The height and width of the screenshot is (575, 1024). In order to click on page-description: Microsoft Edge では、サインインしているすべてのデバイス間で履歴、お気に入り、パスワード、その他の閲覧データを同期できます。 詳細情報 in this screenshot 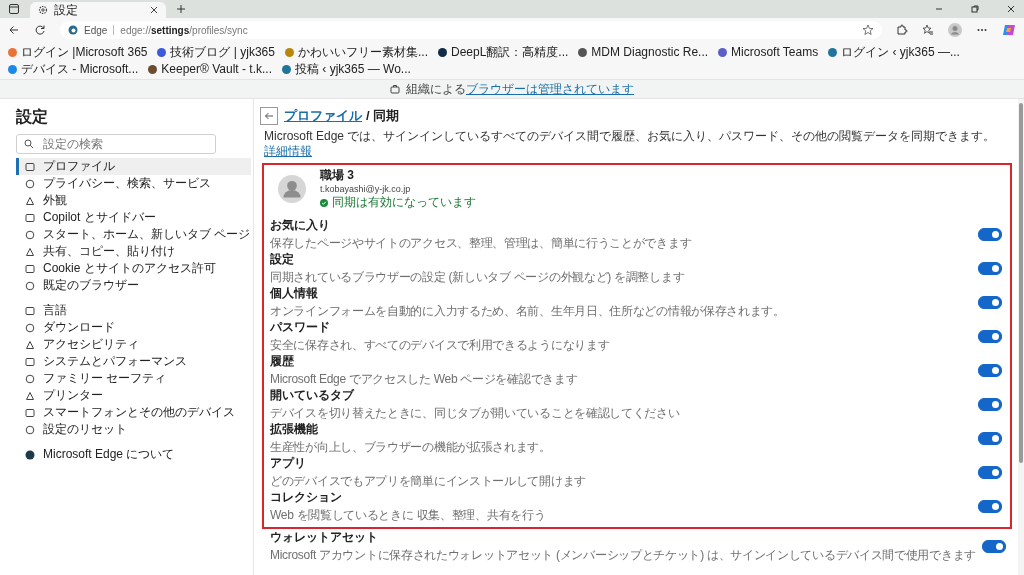, I will do `click(630, 144)`.